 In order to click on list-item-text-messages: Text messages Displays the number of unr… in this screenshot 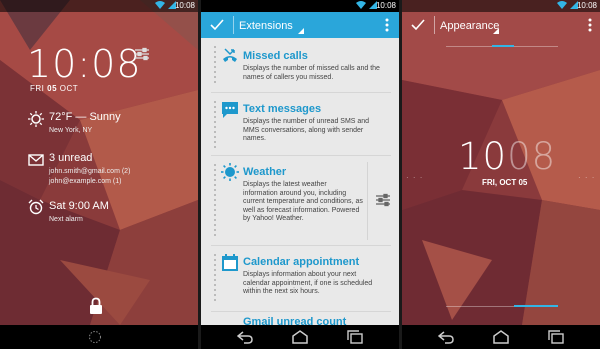, I will do `click(300, 123)`.